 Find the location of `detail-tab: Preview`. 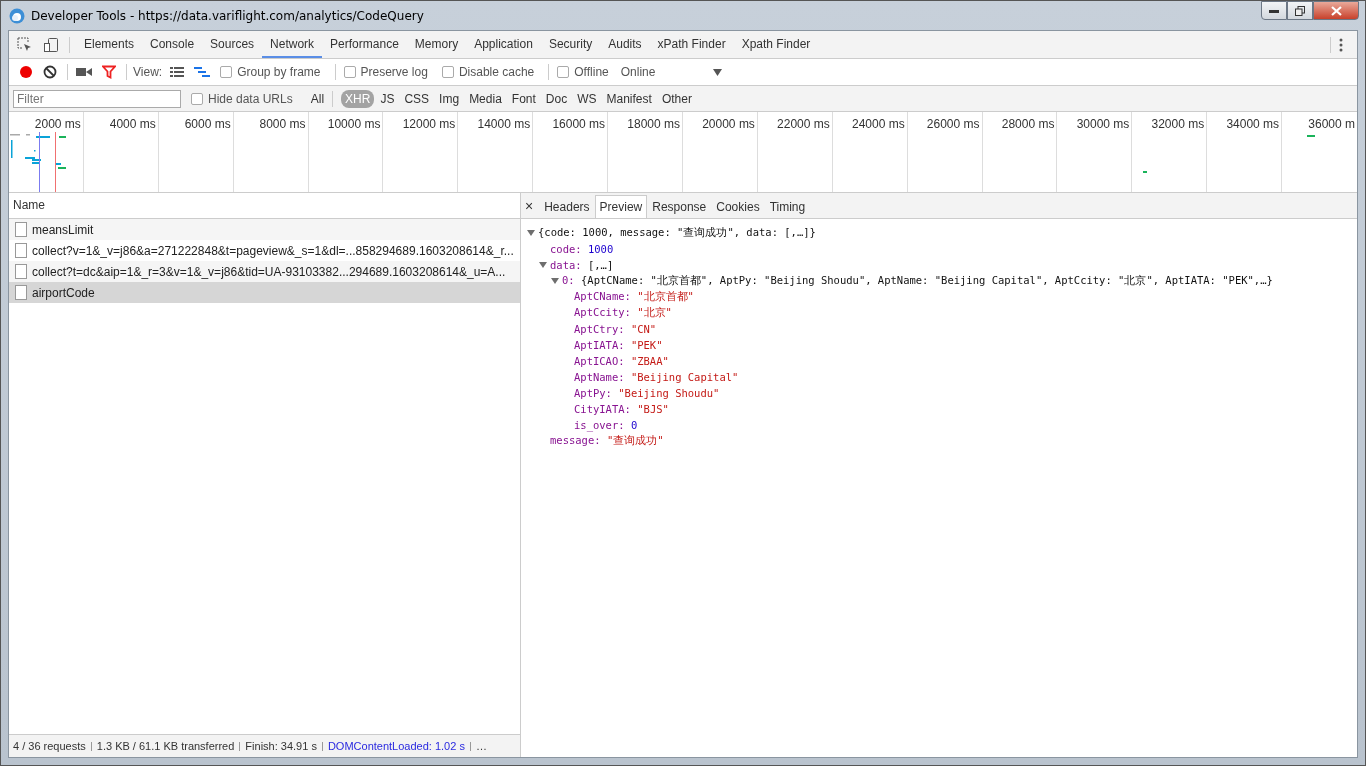

detail-tab: Preview is located at coordinates (621, 206).